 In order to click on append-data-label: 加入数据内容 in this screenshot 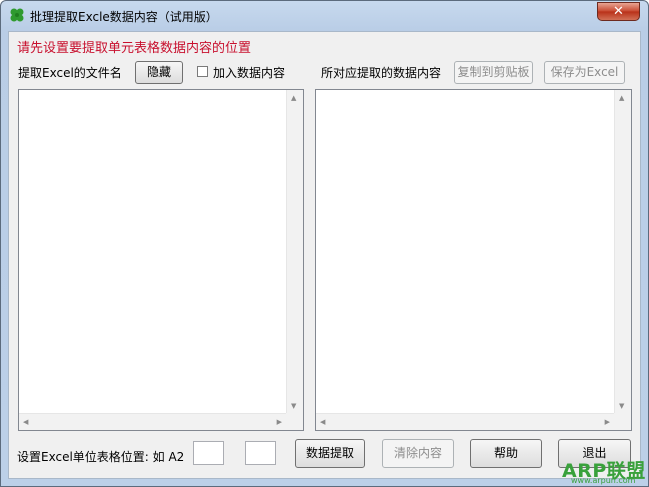, I will do `click(249, 73)`.